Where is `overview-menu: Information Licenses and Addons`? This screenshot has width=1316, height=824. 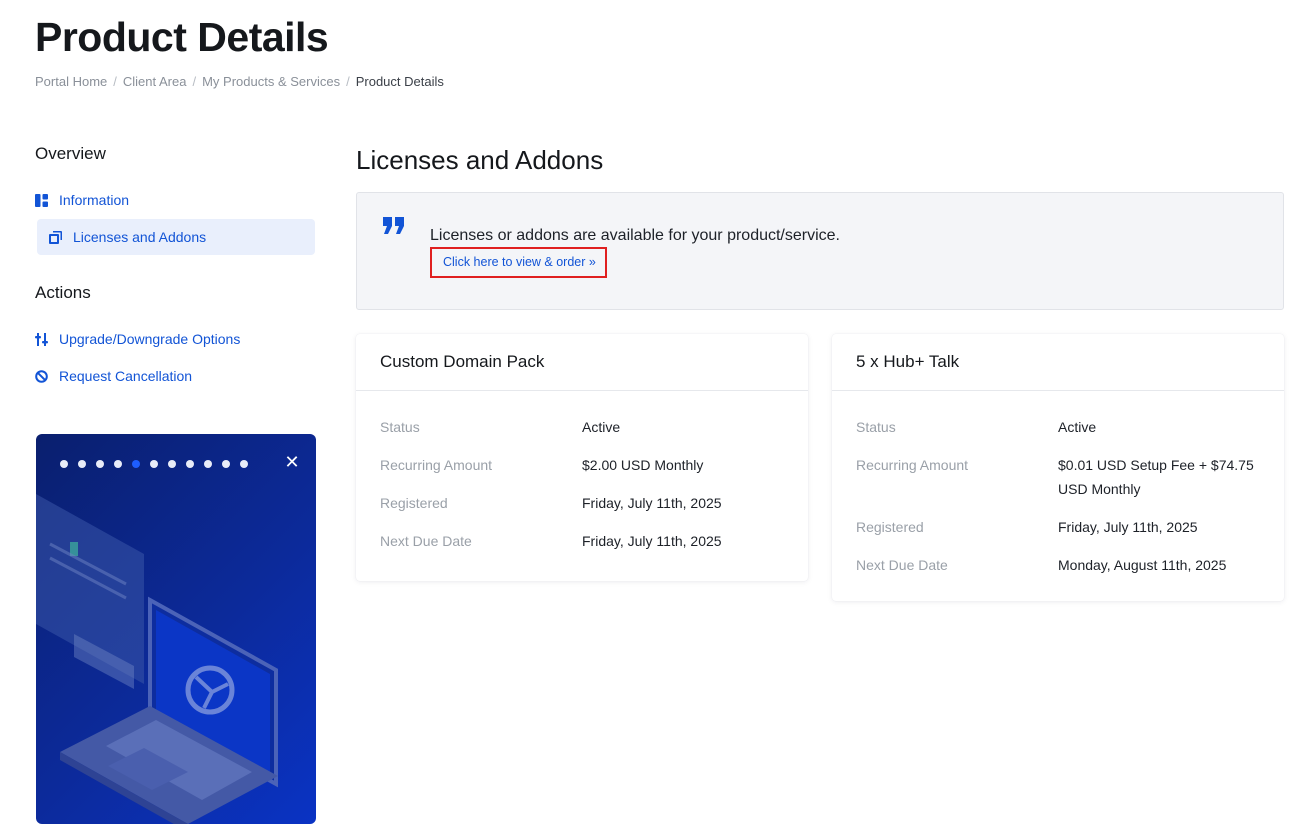 overview-menu: Information Licenses and Addons is located at coordinates (175, 218).